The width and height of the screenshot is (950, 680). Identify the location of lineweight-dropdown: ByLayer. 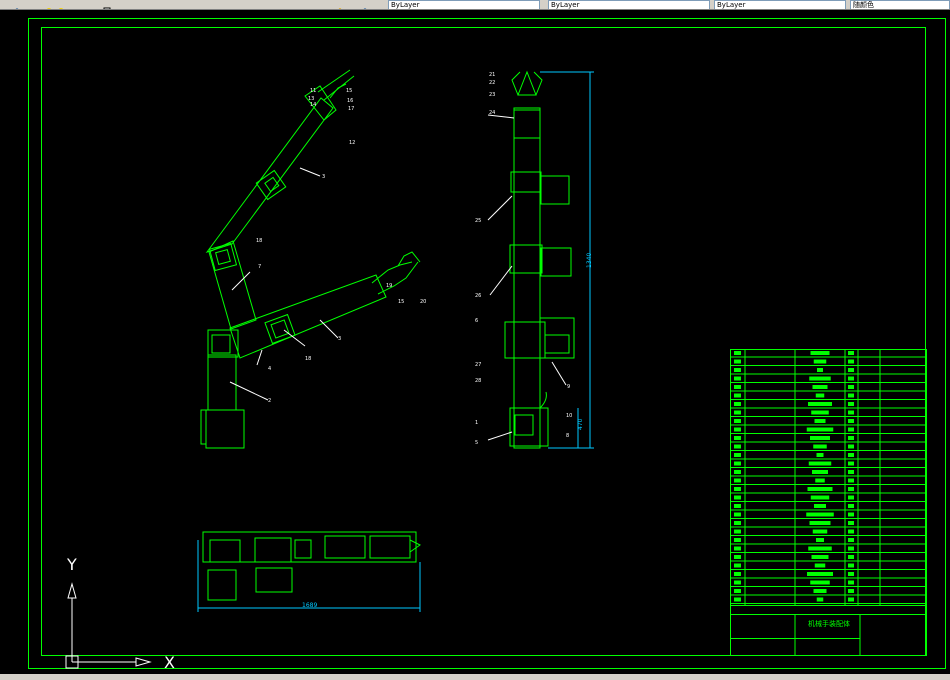
(780, 4).